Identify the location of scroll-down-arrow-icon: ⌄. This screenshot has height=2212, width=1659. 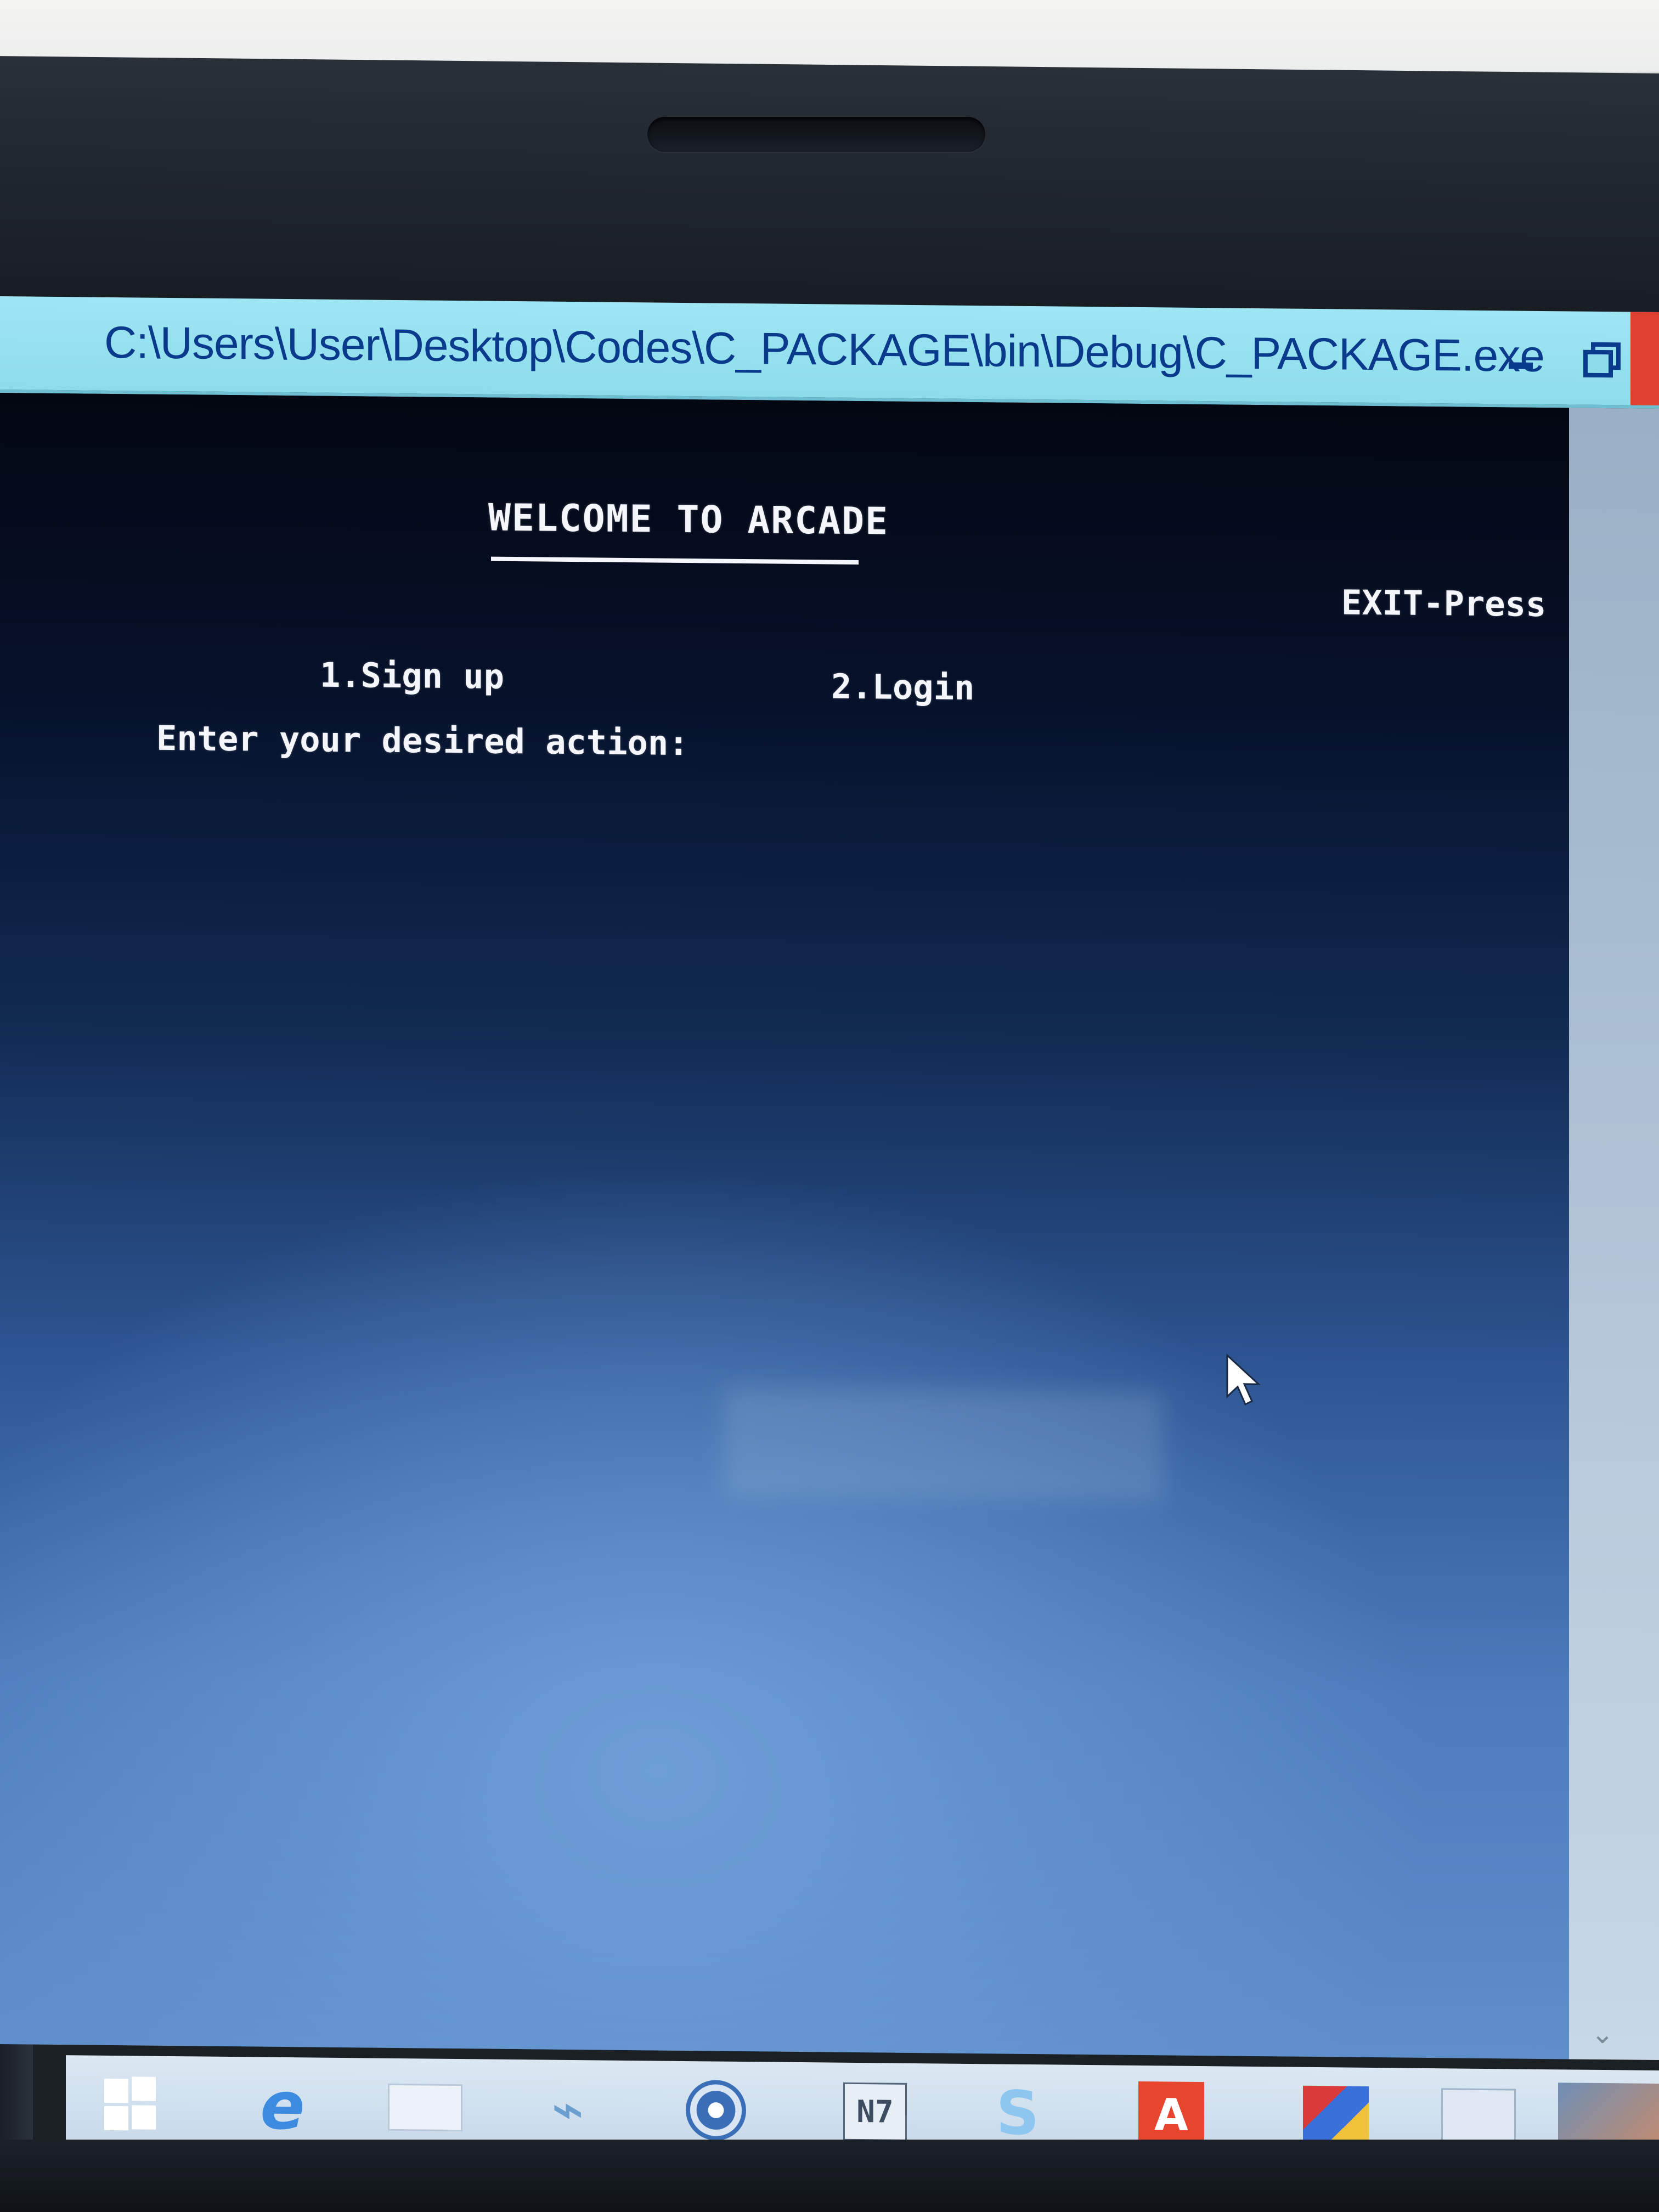
(1603, 2034).